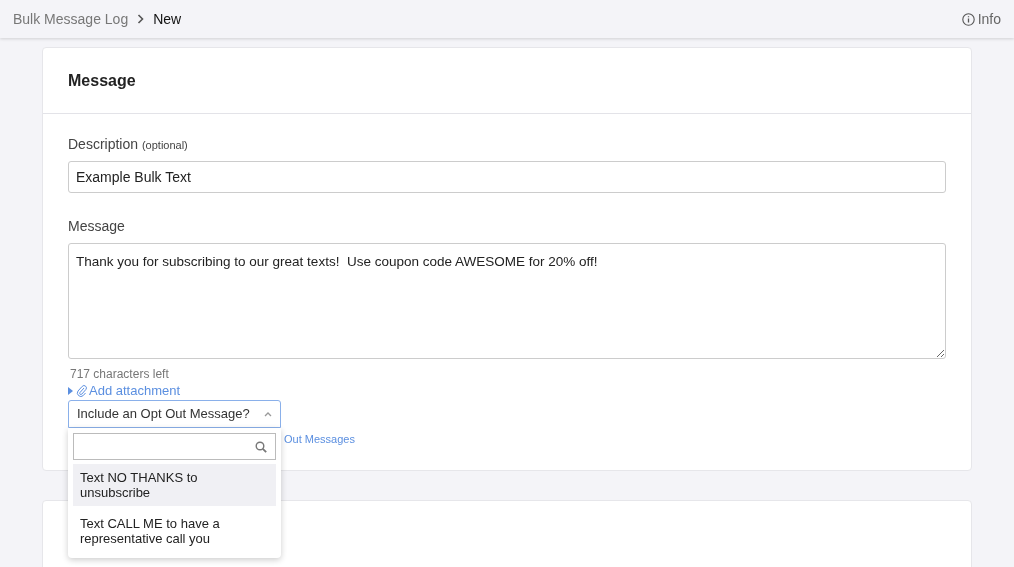 This screenshot has width=1014, height=567. I want to click on dropdown-option: Text NO THANKS to unsubscribe, so click(174, 485).